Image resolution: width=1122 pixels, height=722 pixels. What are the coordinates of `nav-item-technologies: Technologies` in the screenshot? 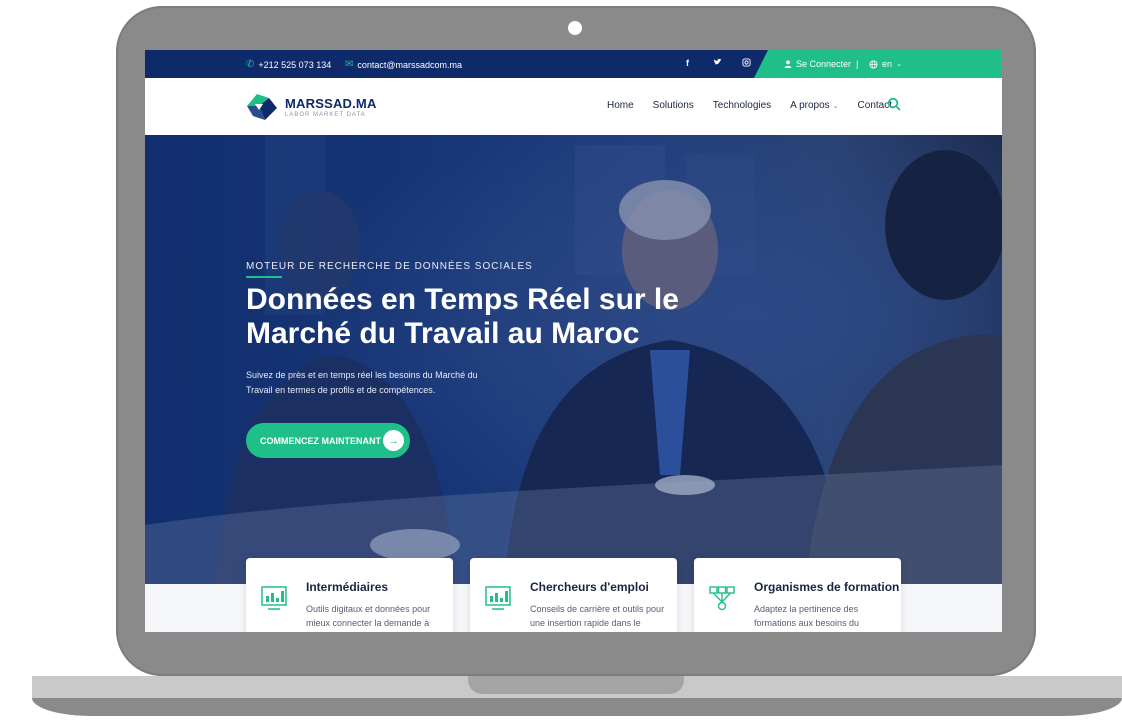 It's located at (742, 105).